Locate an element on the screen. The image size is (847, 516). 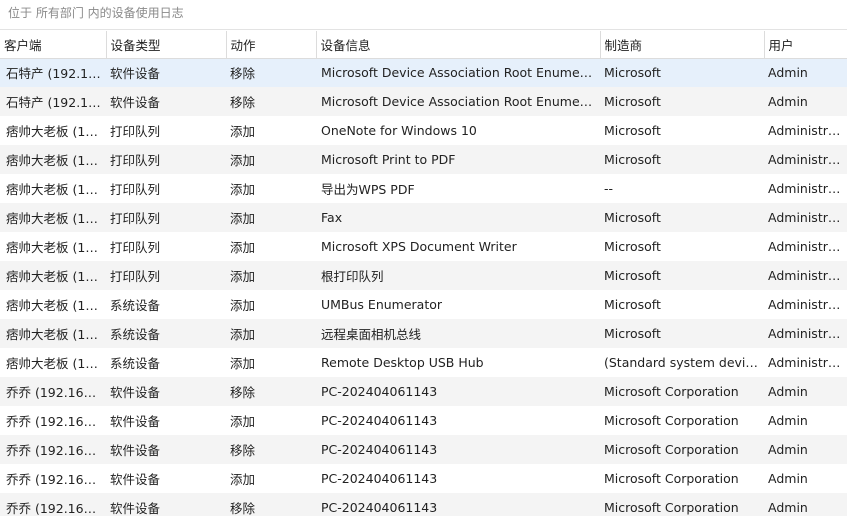
column-header-action: 动作 is located at coordinates (271, 45).